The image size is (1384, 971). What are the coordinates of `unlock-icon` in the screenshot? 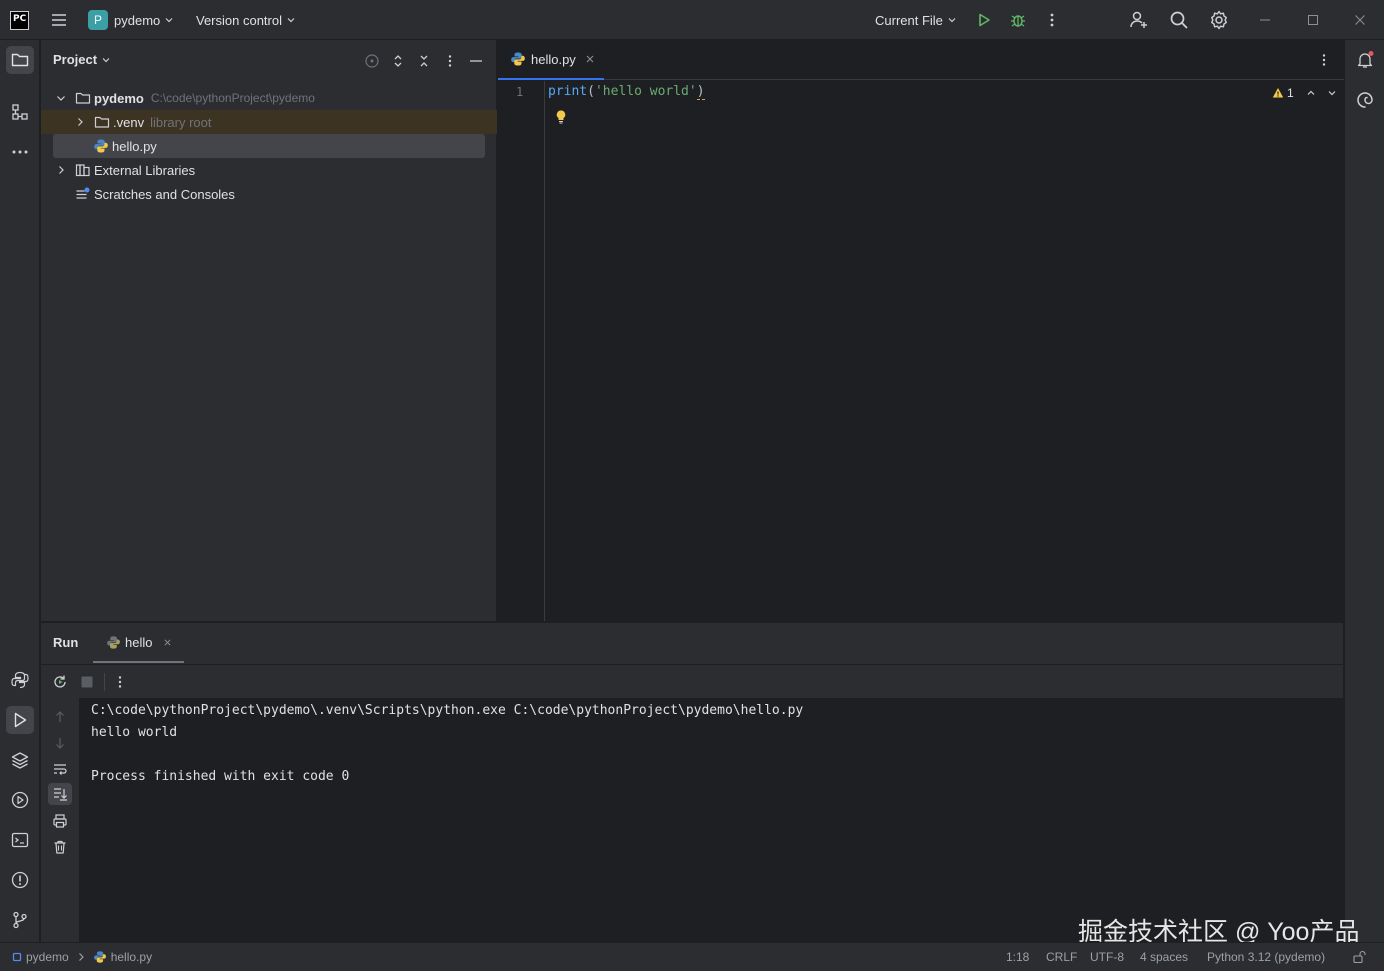 It's located at (1359, 957).